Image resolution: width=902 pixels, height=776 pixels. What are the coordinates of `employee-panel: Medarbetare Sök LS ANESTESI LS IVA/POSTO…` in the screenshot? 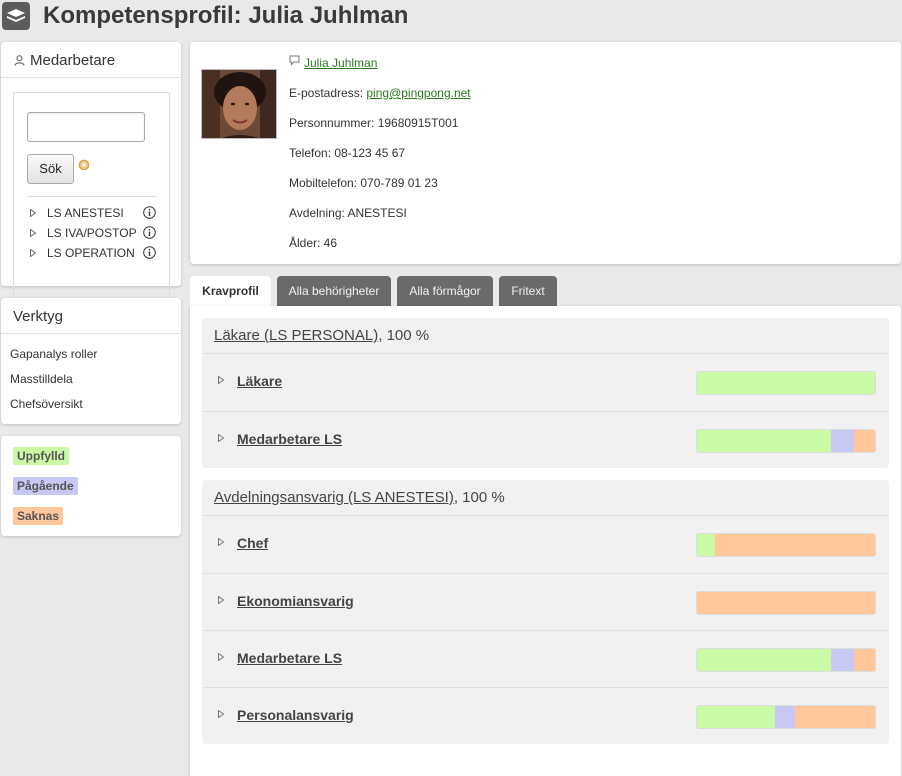 It's located at (91, 179).